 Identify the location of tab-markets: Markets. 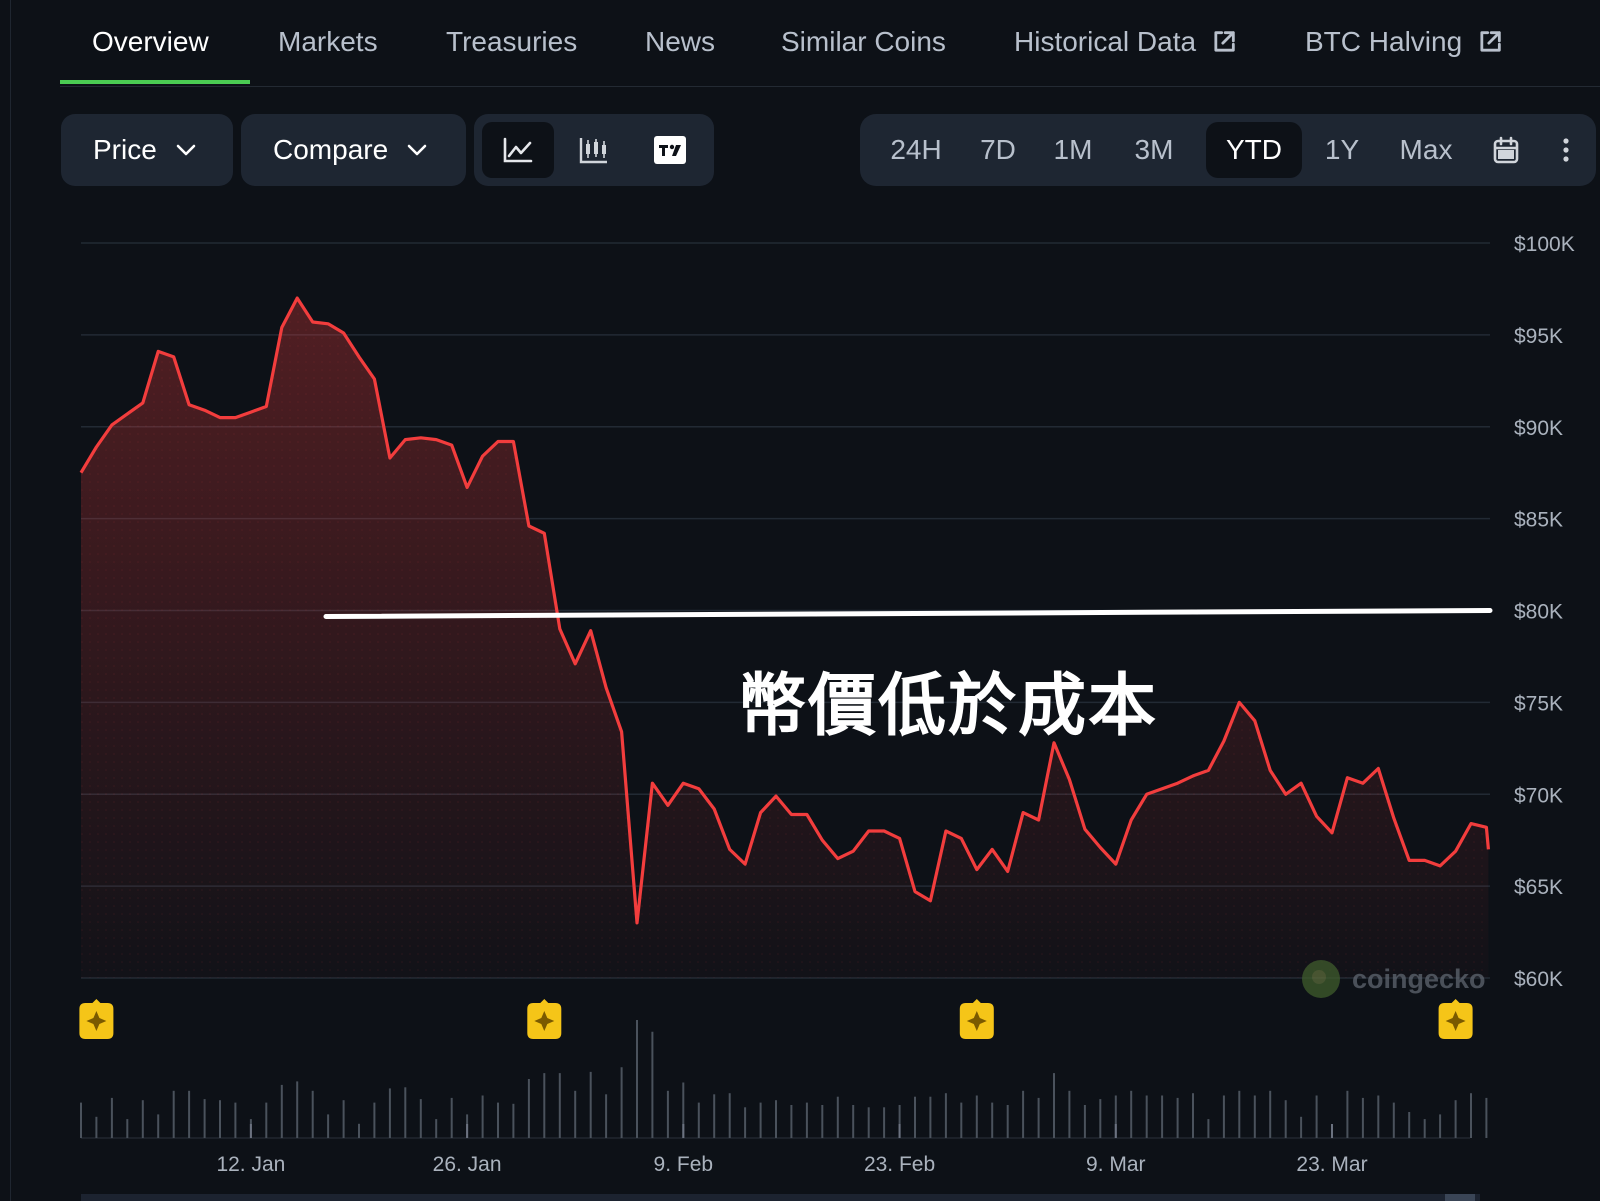
(328, 42).